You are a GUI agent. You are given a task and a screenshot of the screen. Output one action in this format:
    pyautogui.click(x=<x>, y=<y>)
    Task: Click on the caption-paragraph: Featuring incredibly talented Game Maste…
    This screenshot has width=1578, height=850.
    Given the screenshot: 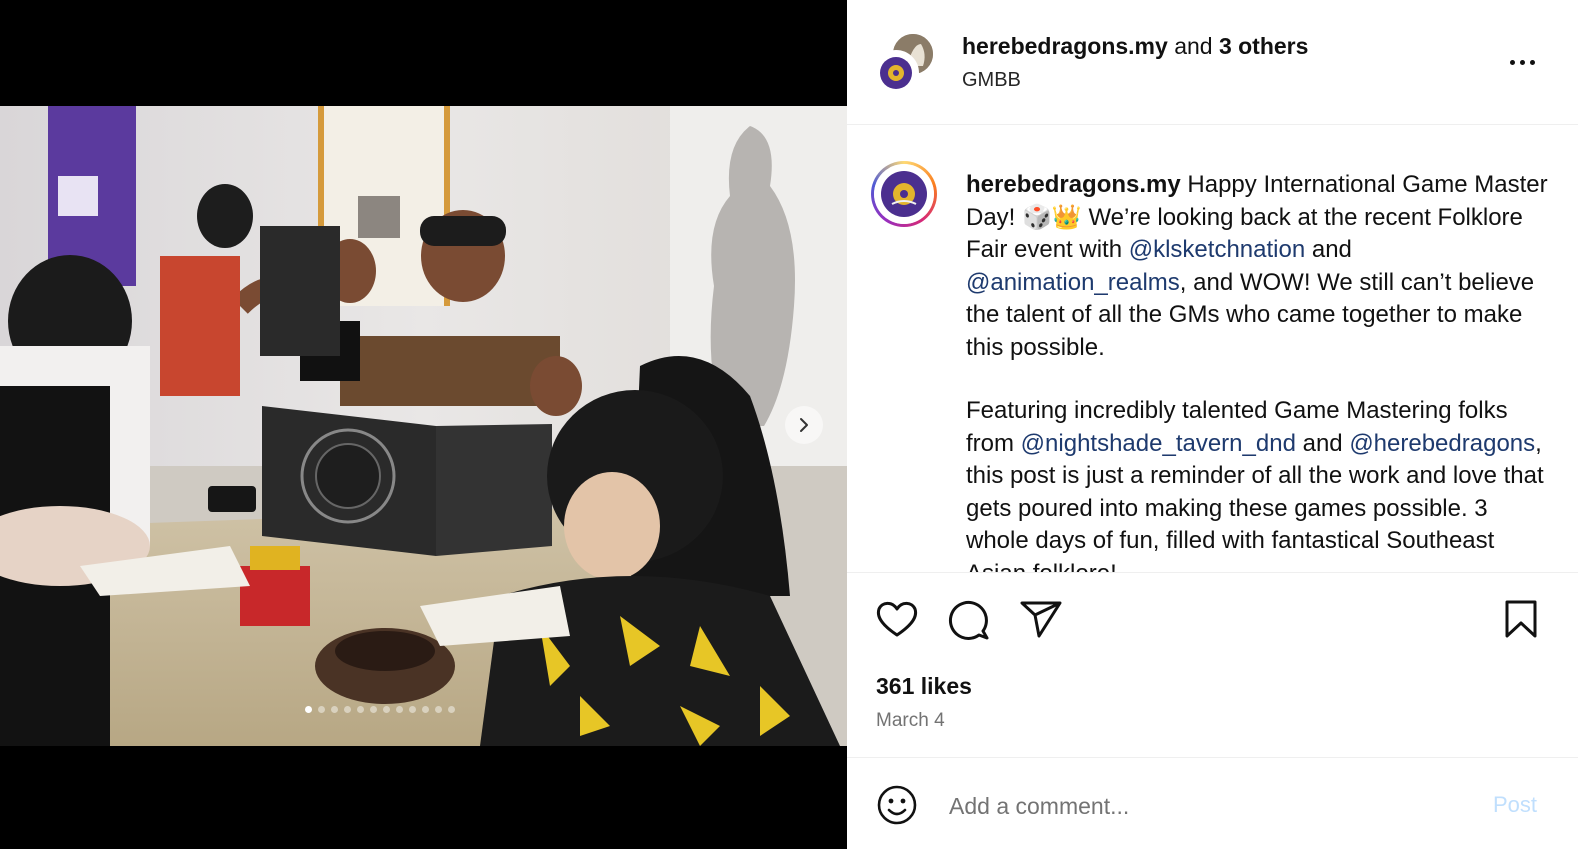 What is the action you would take?
    pyautogui.click(x=1261, y=483)
    